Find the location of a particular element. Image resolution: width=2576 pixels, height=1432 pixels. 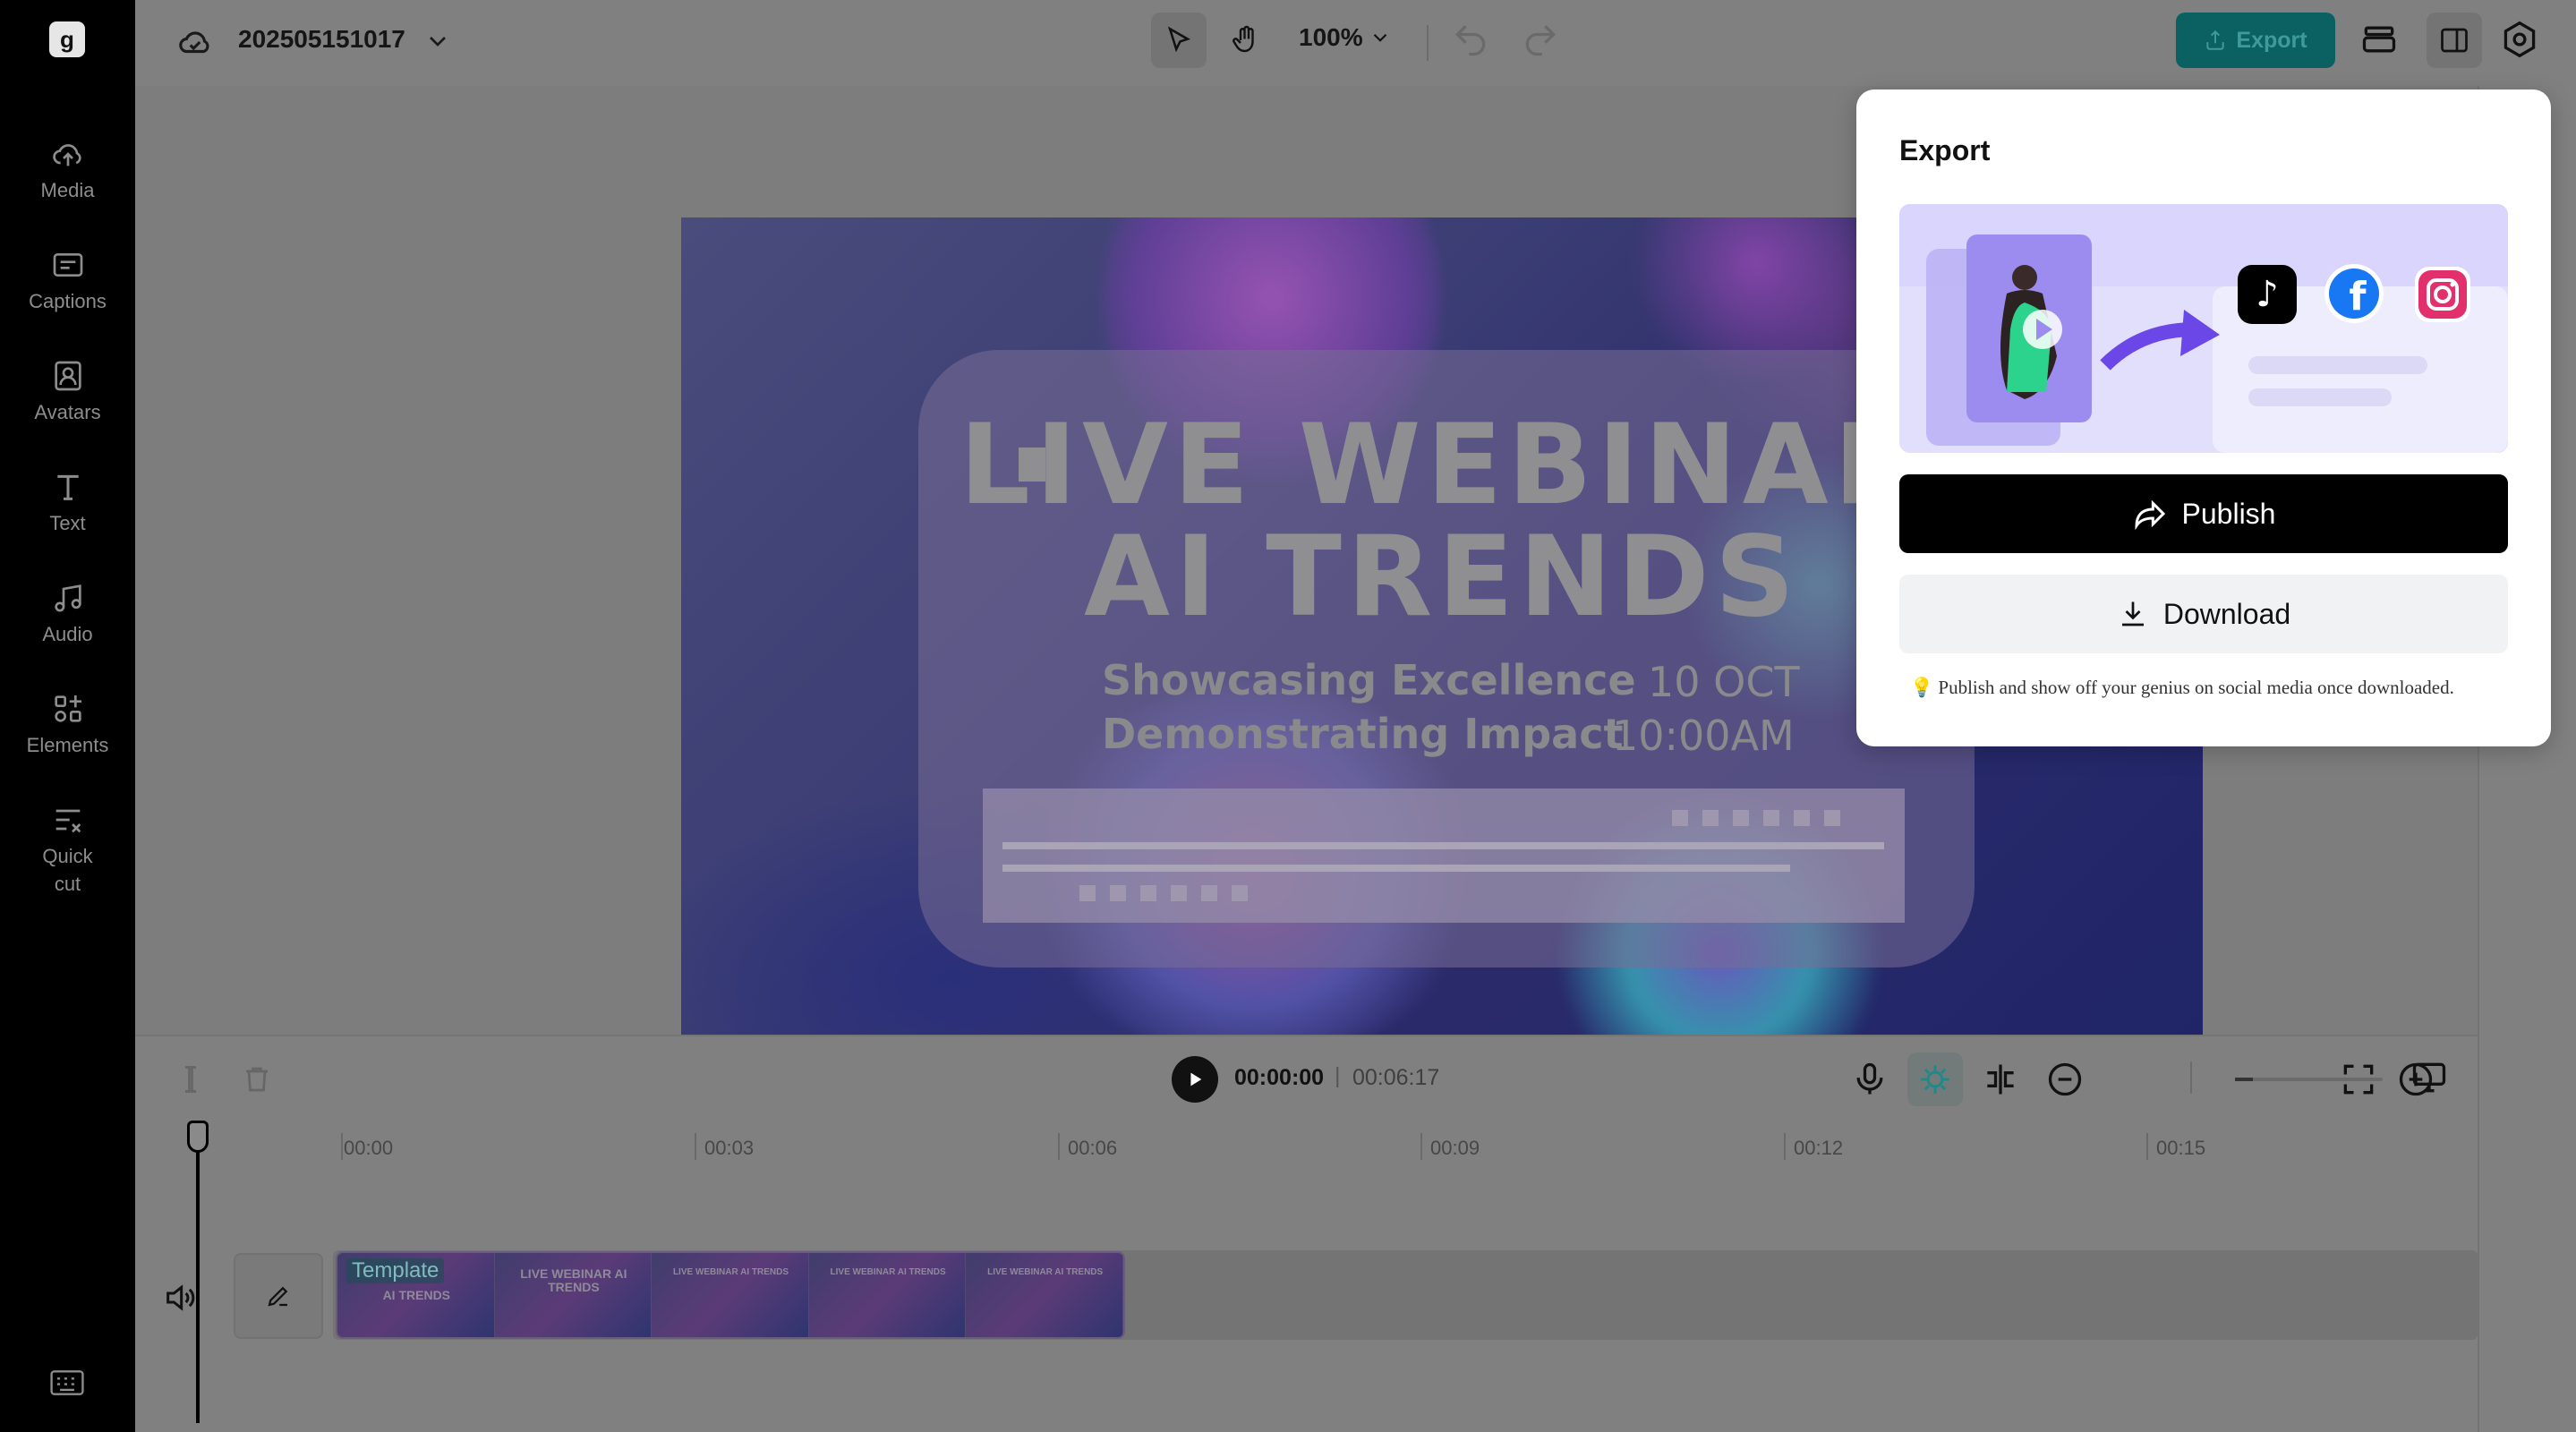

microphone-icon is located at coordinates (1869, 1079).